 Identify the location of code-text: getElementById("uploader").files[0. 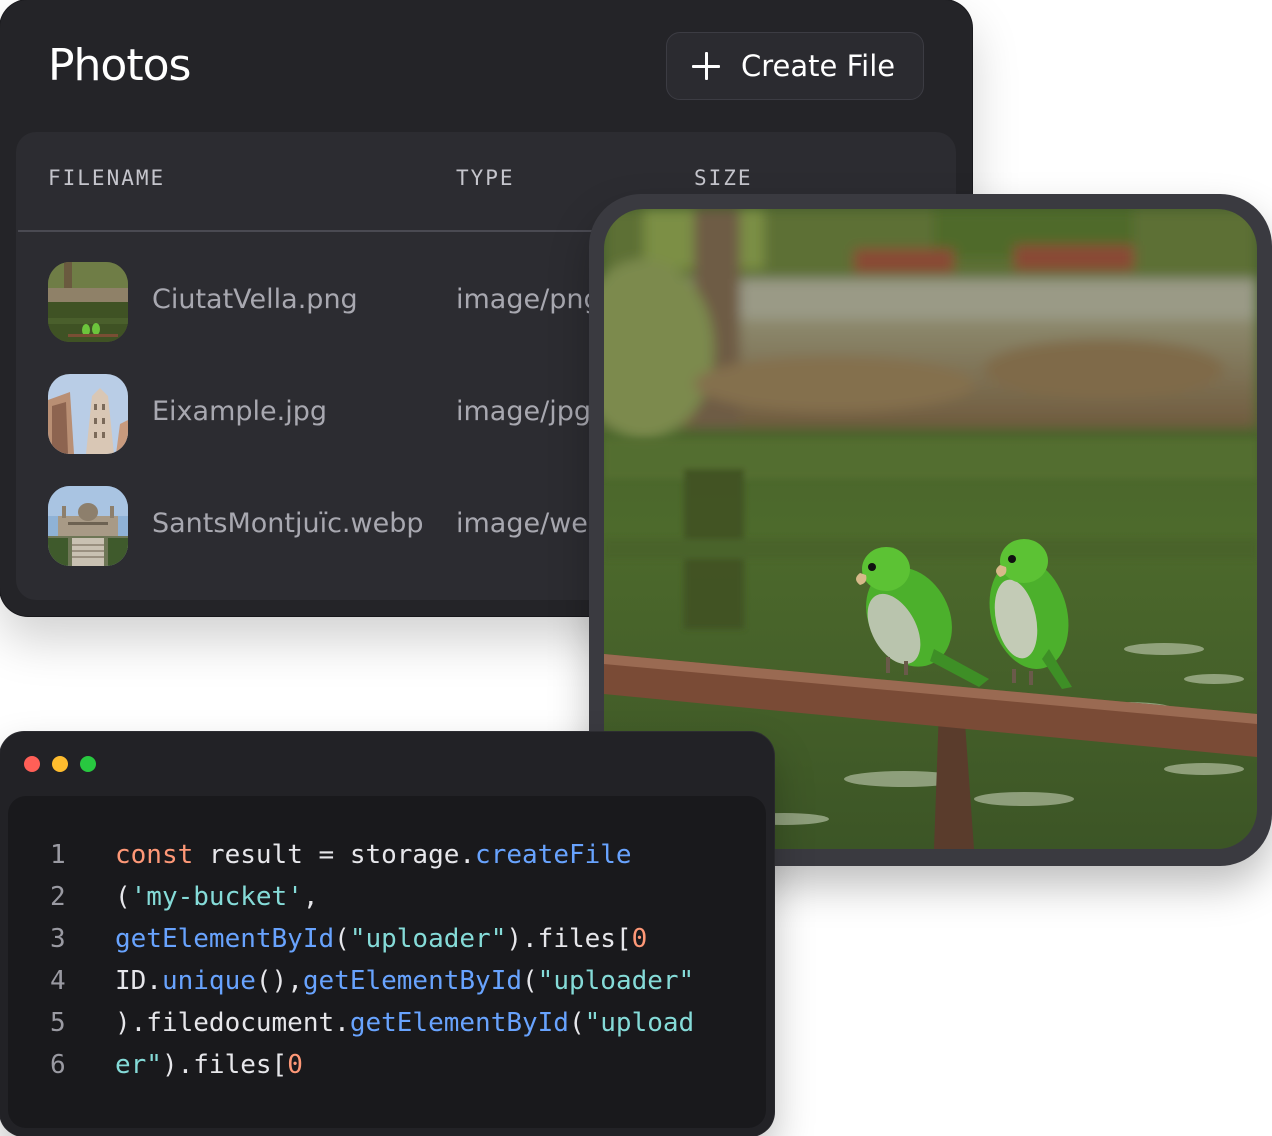
(381, 939).